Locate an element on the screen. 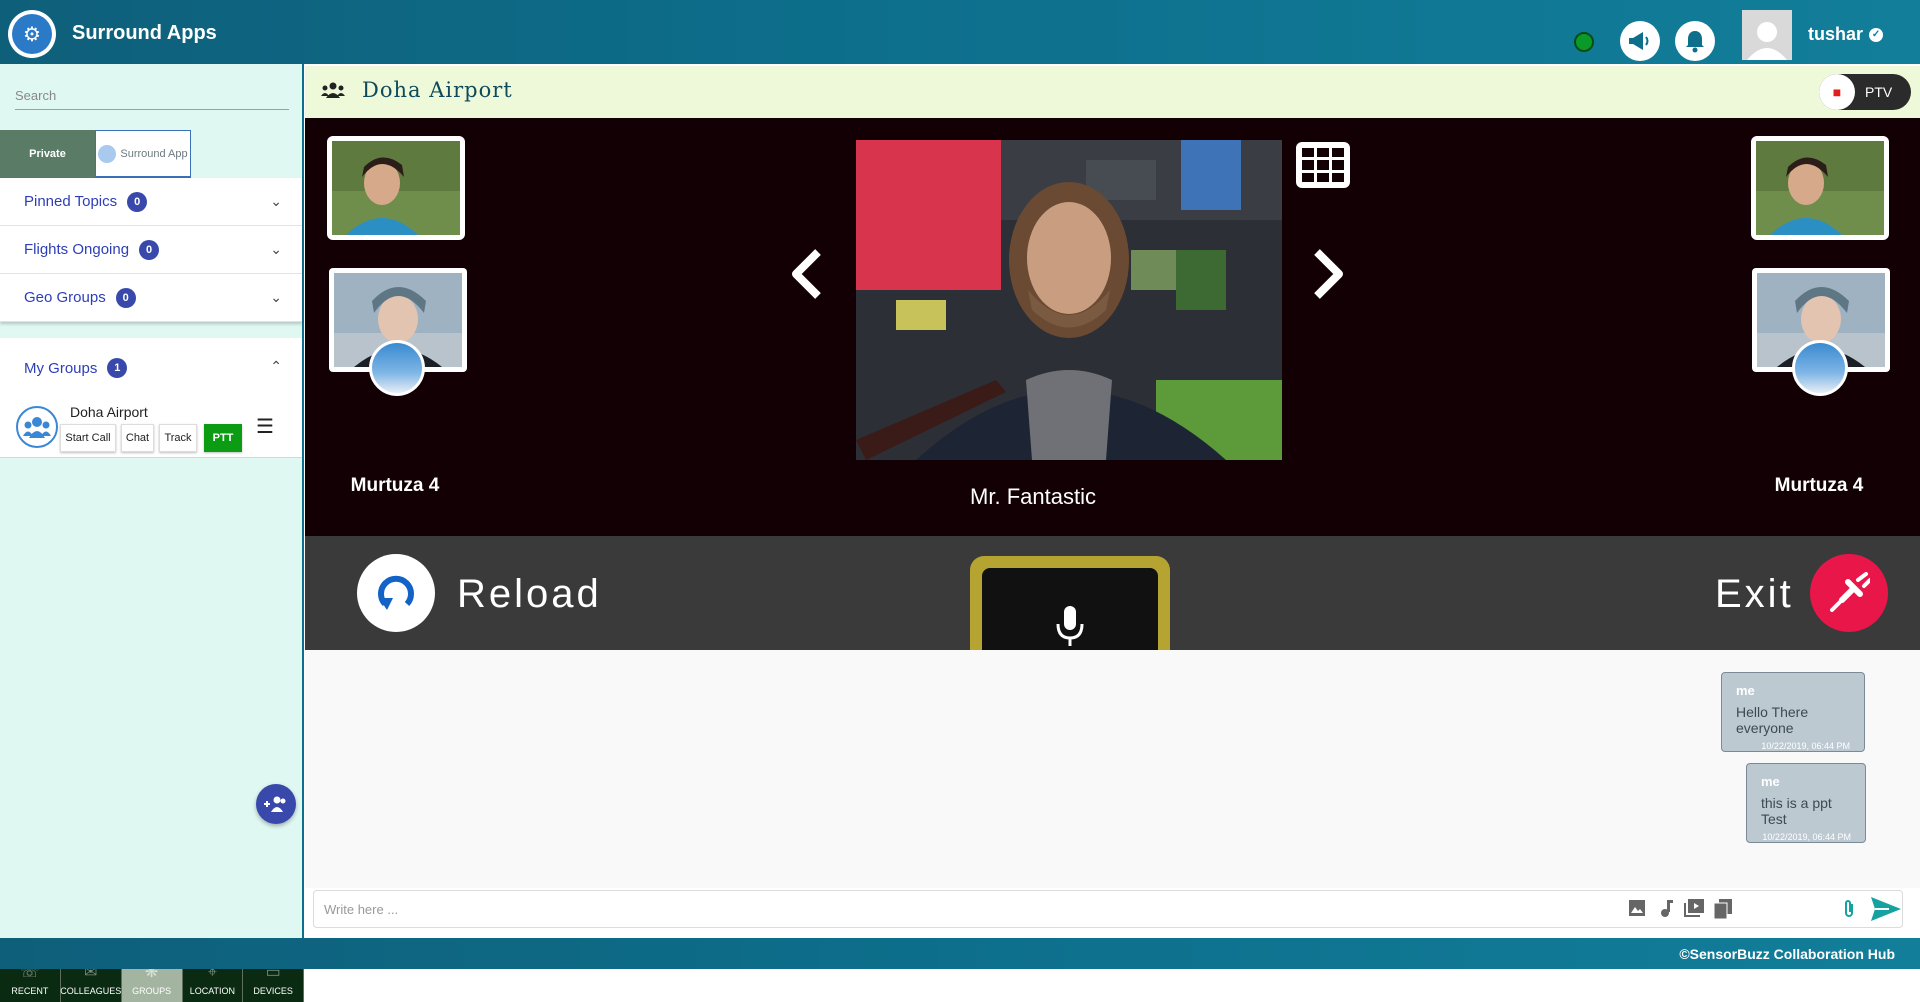 The height and width of the screenshot is (1002, 1920). push-to-talk-button is located at coordinates (1070, 603).